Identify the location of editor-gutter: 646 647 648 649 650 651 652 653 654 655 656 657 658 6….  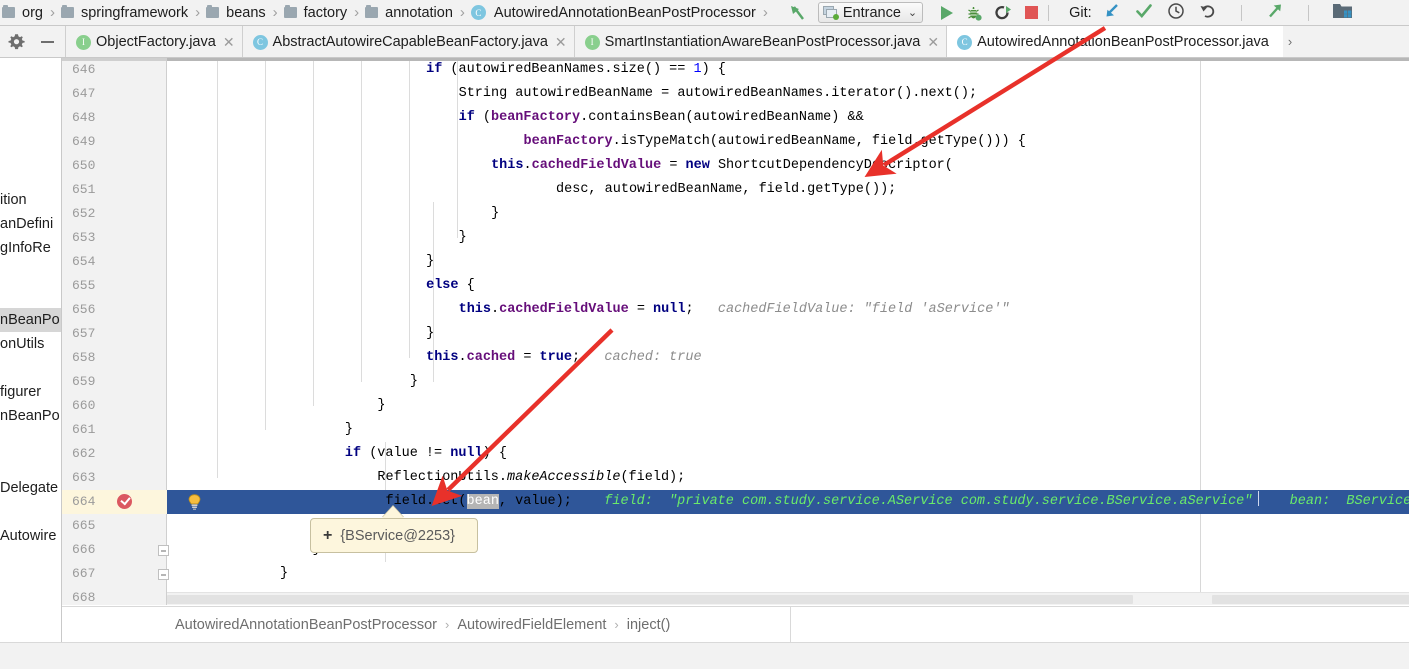
(115, 331).